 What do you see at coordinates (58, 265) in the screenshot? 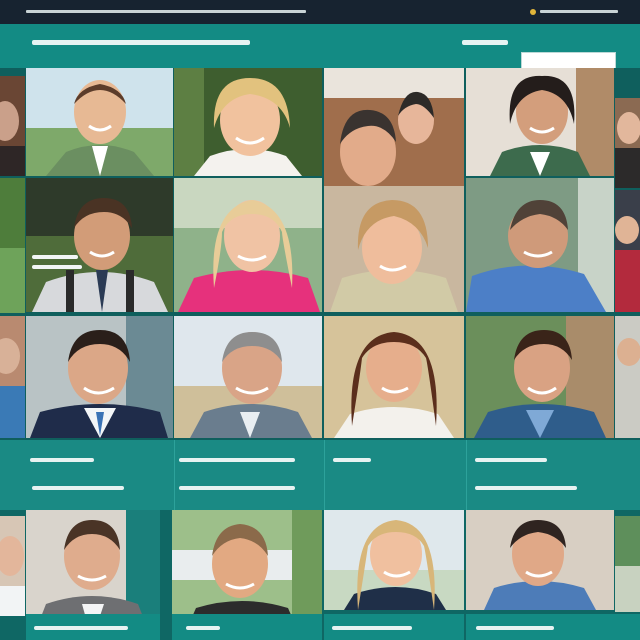
I see `profile-name-caption` at bounding box center [58, 265].